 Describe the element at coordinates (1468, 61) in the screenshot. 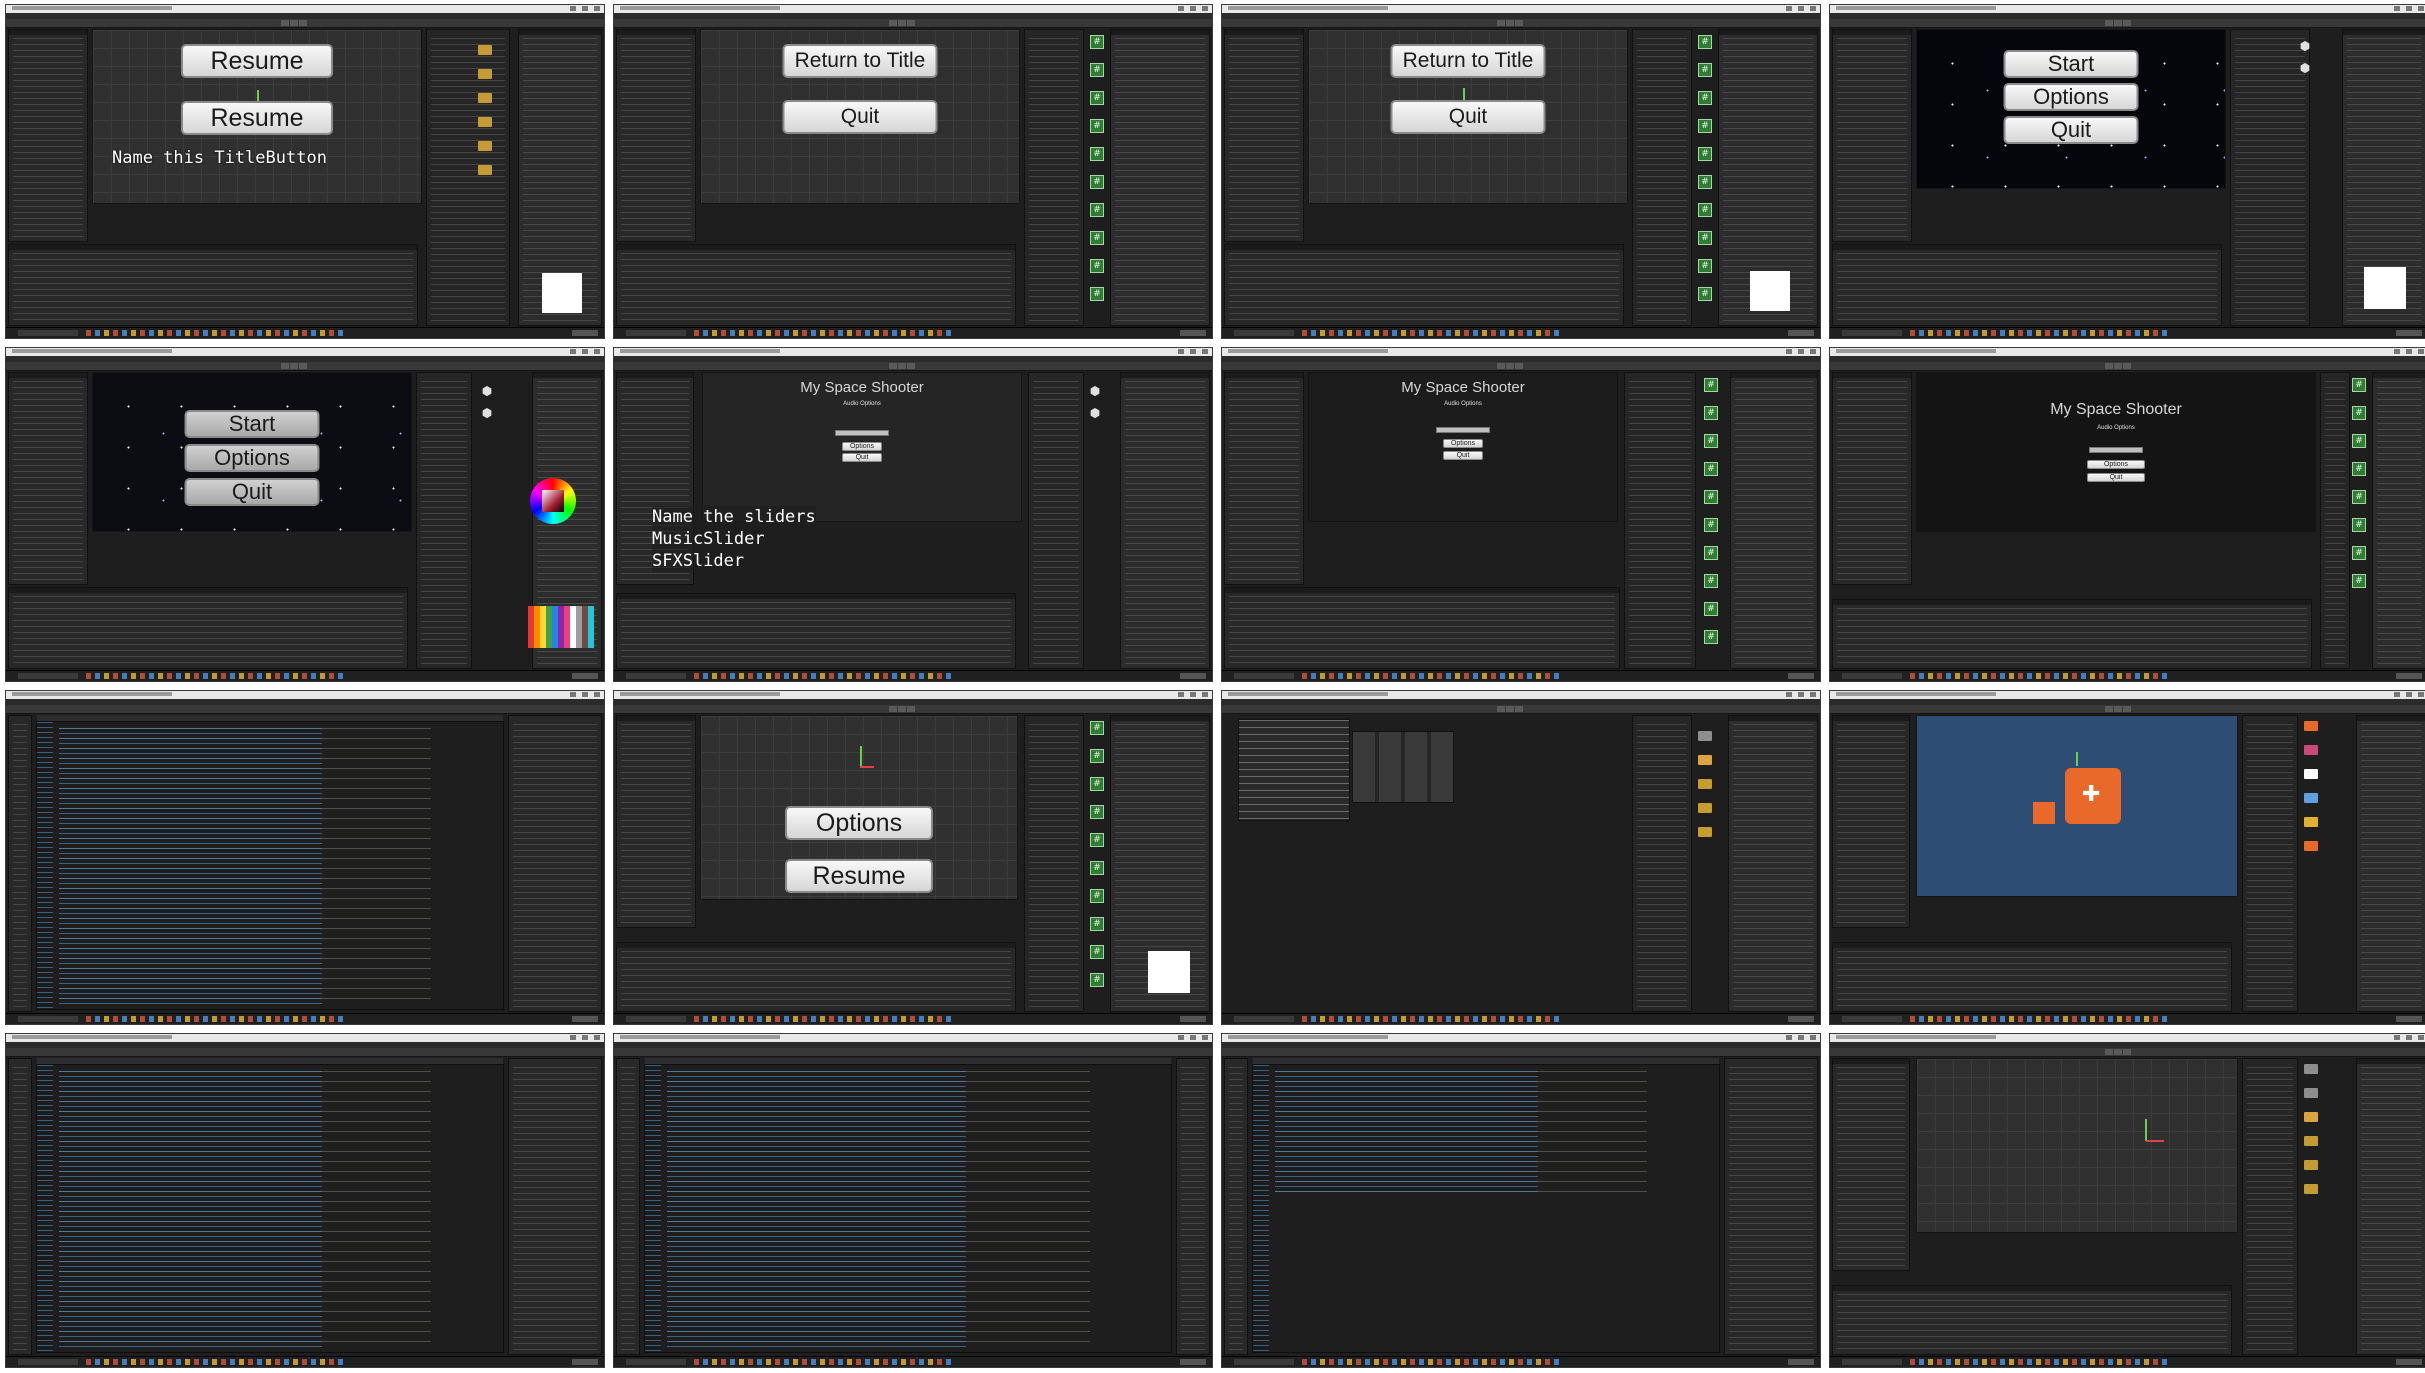

I see `return-to-title-button: Return to Title` at that location.